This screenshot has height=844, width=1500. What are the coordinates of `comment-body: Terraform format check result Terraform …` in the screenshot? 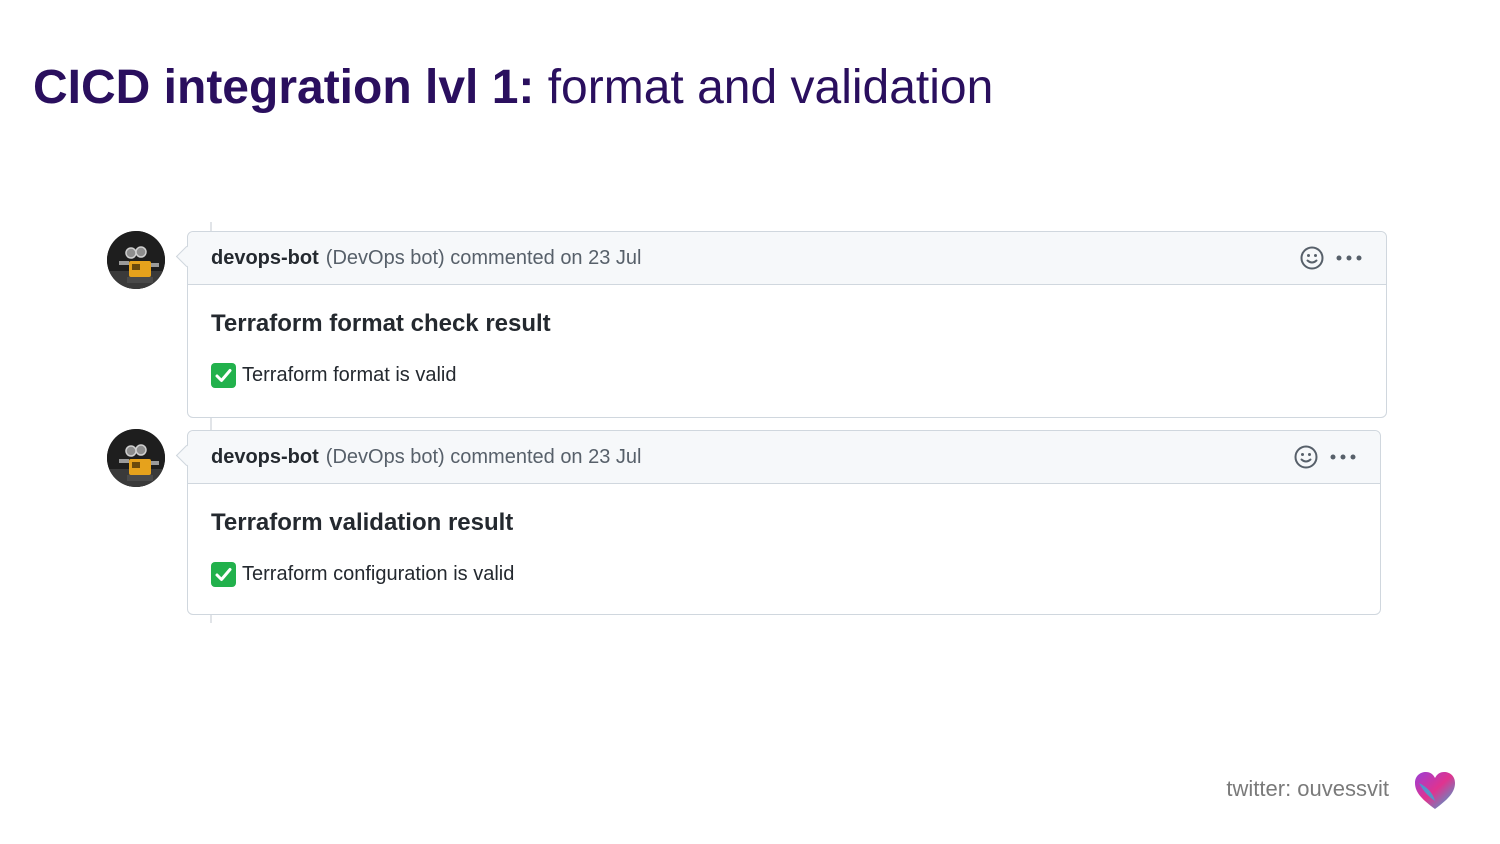 It's located at (787, 348).